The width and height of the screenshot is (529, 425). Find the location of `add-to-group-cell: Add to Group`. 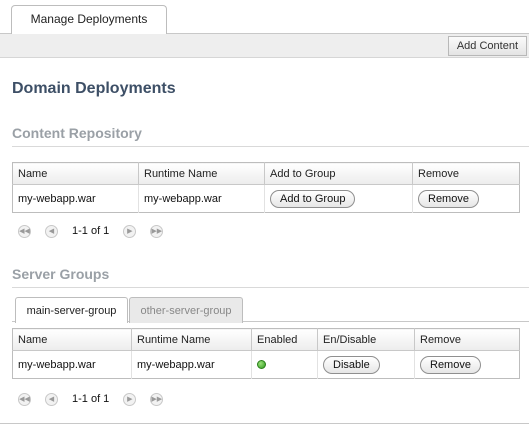

add-to-group-cell: Add to Group is located at coordinates (338, 198).